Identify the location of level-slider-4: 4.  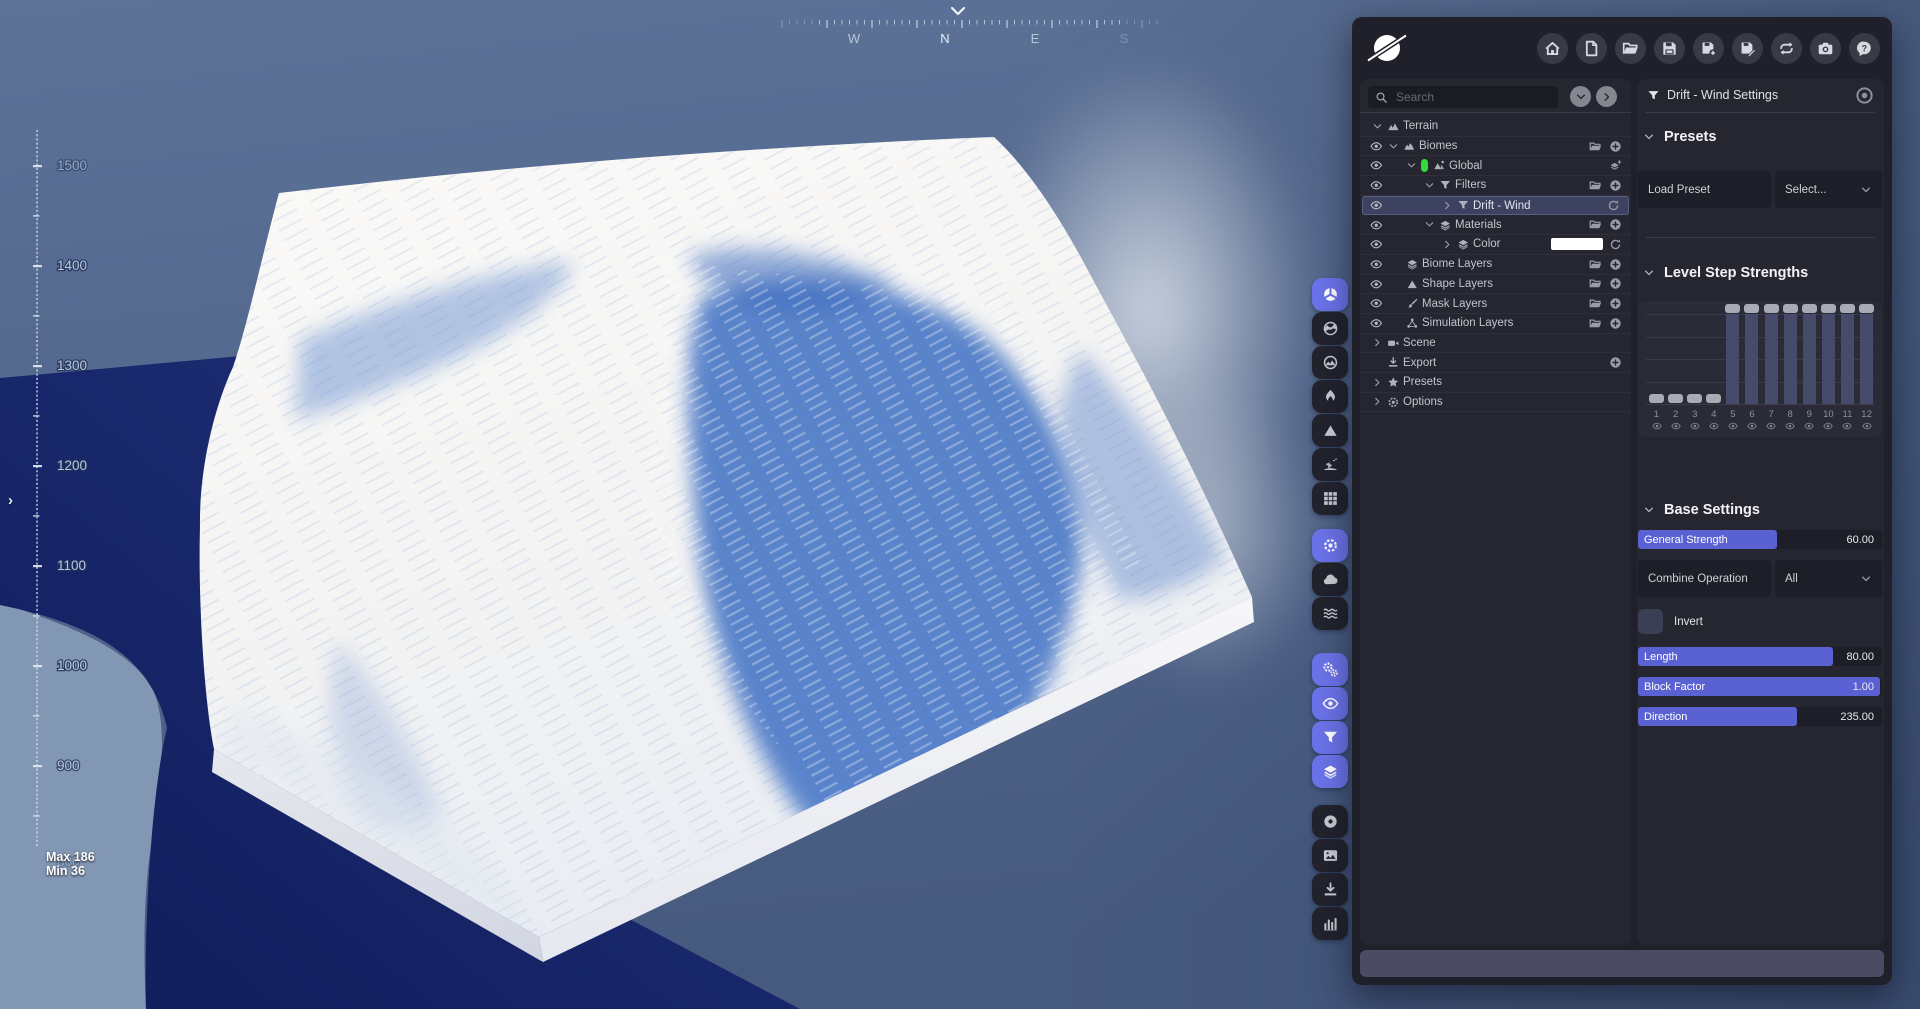
(1713, 369).